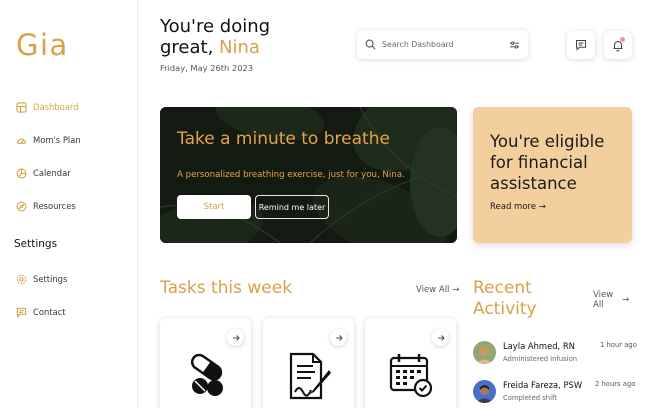 The image size is (650, 408). What do you see at coordinates (530, 398) in the screenshot?
I see `activity-desc: Completed shift` at bounding box center [530, 398].